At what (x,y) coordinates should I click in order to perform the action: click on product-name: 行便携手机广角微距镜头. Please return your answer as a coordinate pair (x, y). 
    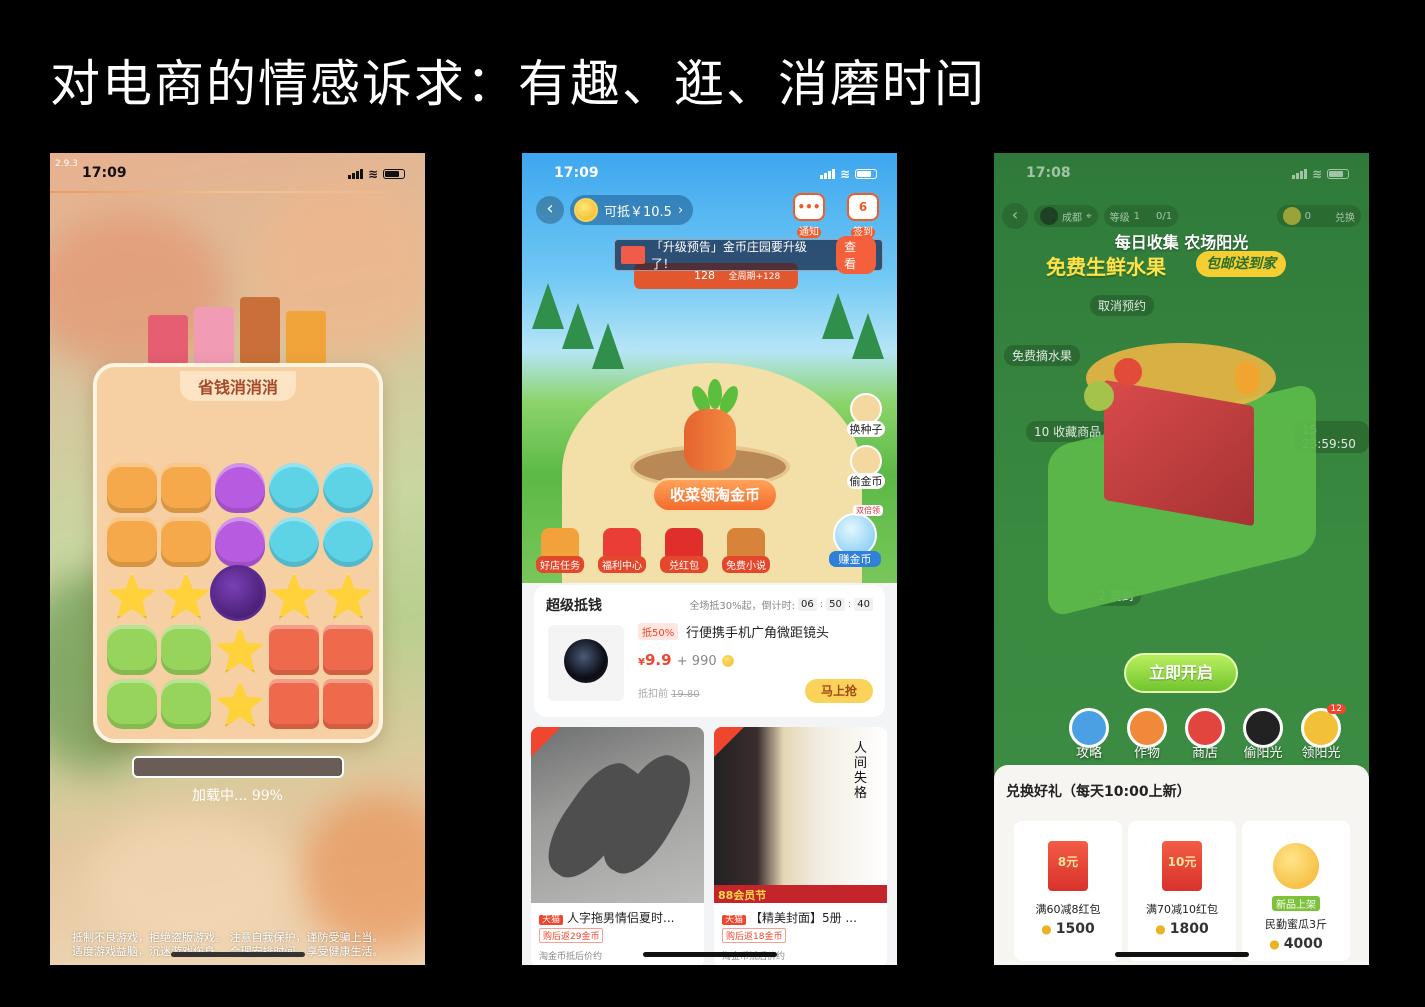
    Looking at the image, I should click on (757, 631).